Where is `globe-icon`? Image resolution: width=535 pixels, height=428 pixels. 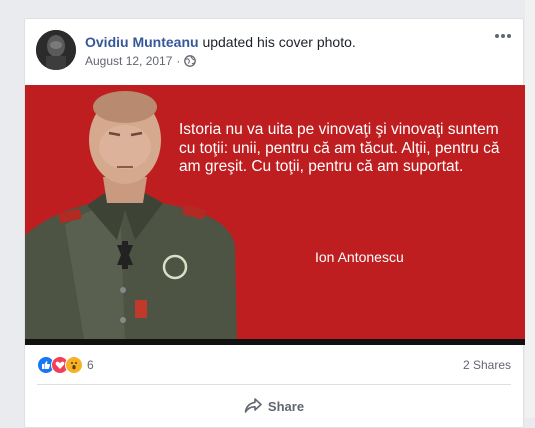 globe-icon is located at coordinates (190, 61).